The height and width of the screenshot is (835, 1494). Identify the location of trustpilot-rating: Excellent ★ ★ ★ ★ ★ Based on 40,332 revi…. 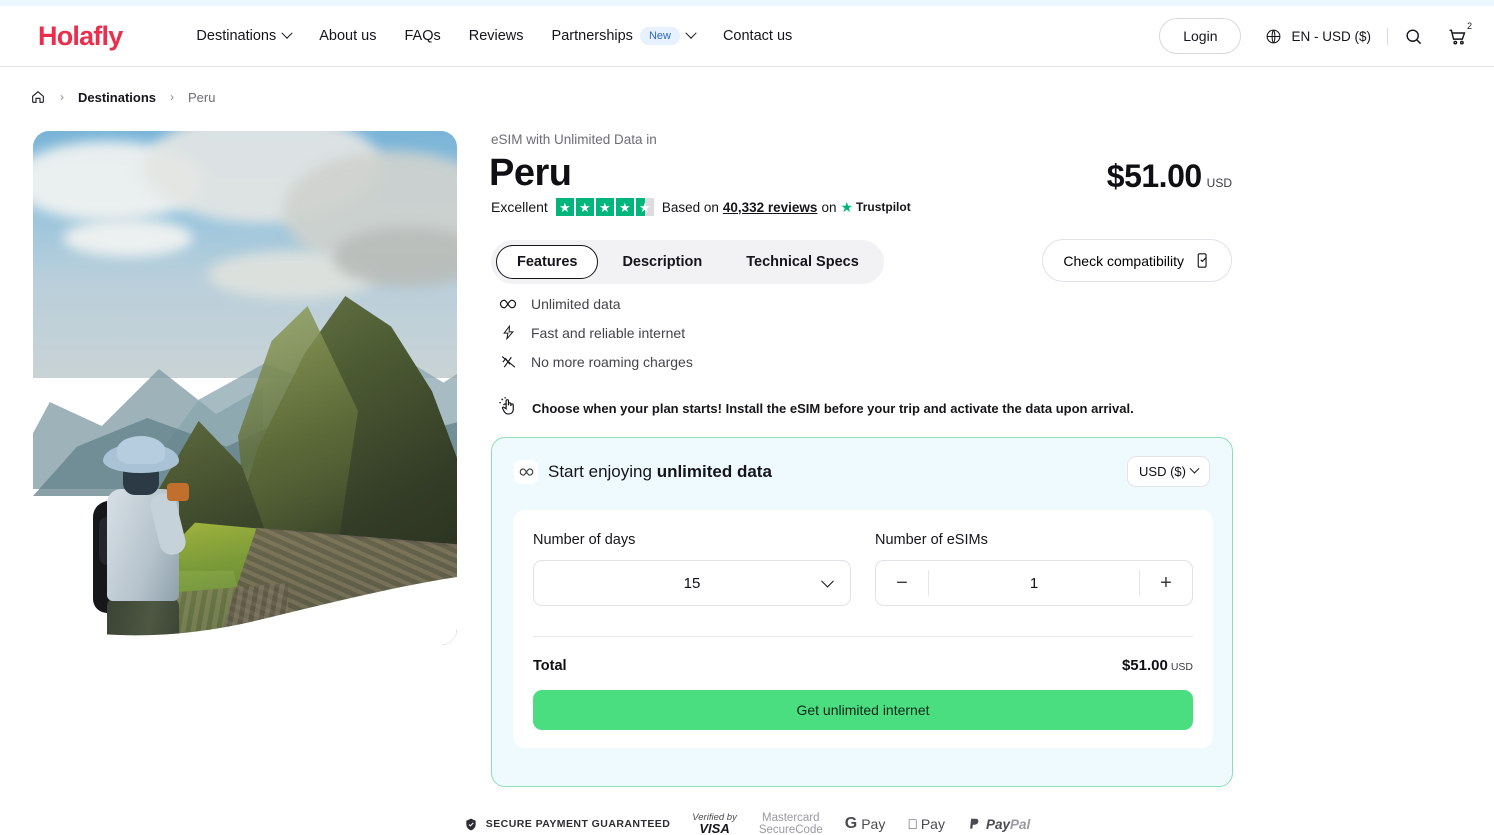
(701, 207).